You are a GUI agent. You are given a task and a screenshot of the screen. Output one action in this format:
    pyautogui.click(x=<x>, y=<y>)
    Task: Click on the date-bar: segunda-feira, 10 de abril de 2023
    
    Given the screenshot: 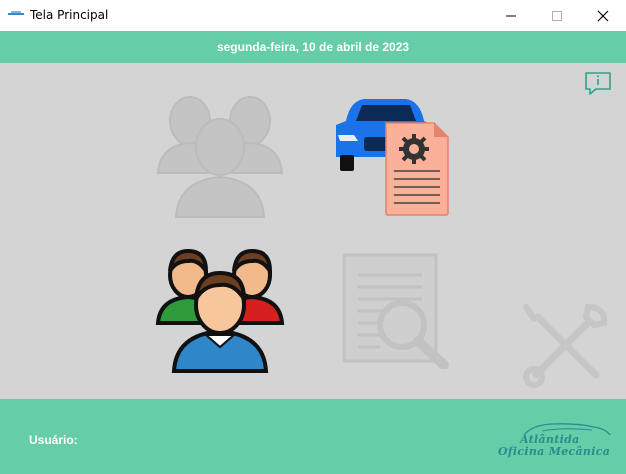 What is the action you would take?
    pyautogui.click(x=313, y=47)
    